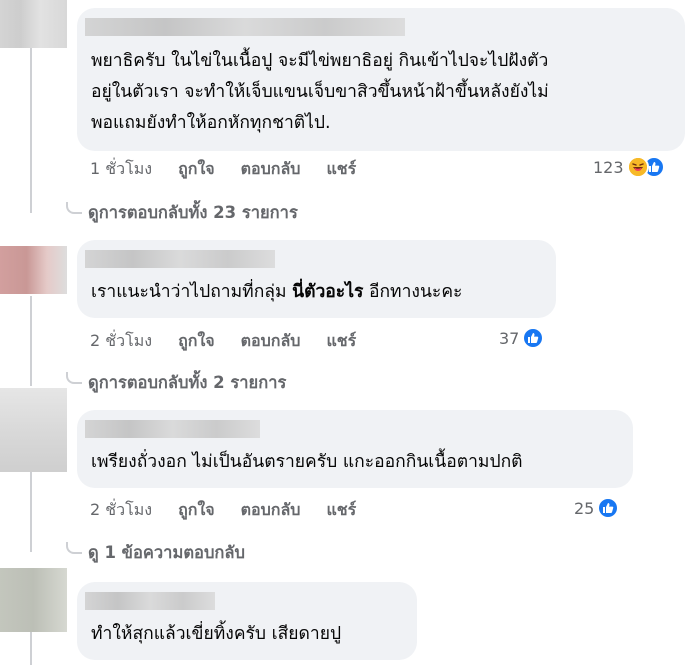 Image resolution: width=700 pixels, height=665 pixels. Describe the element at coordinates (166, 552) in the screenshot. I see `view-replies-label: ดู 1 ข้อความตอบกลับ` at that location.